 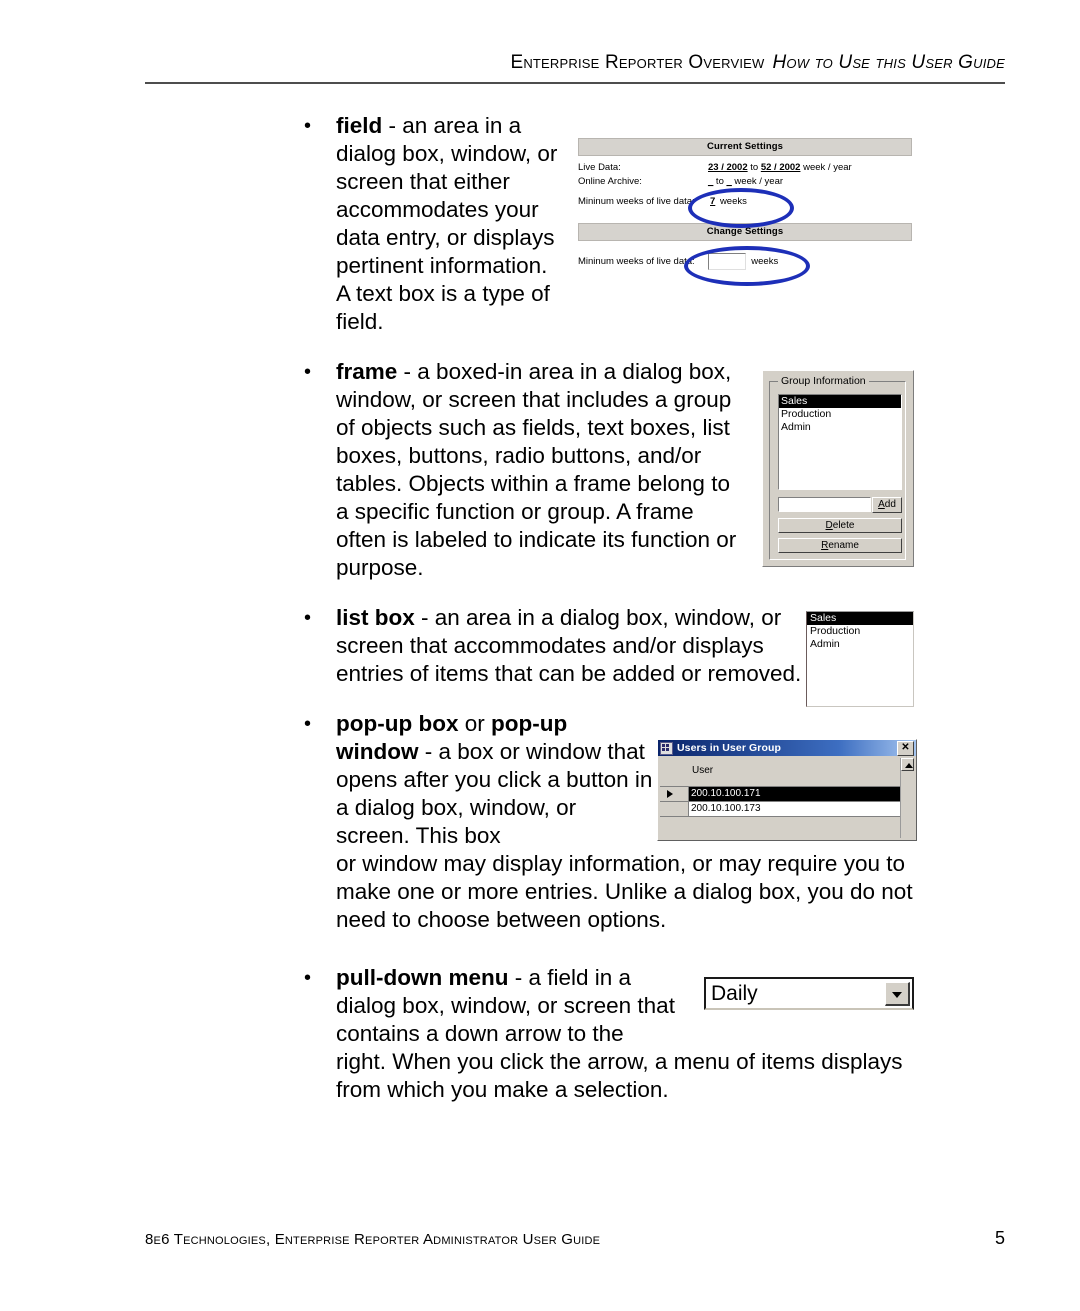 I want to click on annotation-ellipse-current, so click(x=741, y=208).